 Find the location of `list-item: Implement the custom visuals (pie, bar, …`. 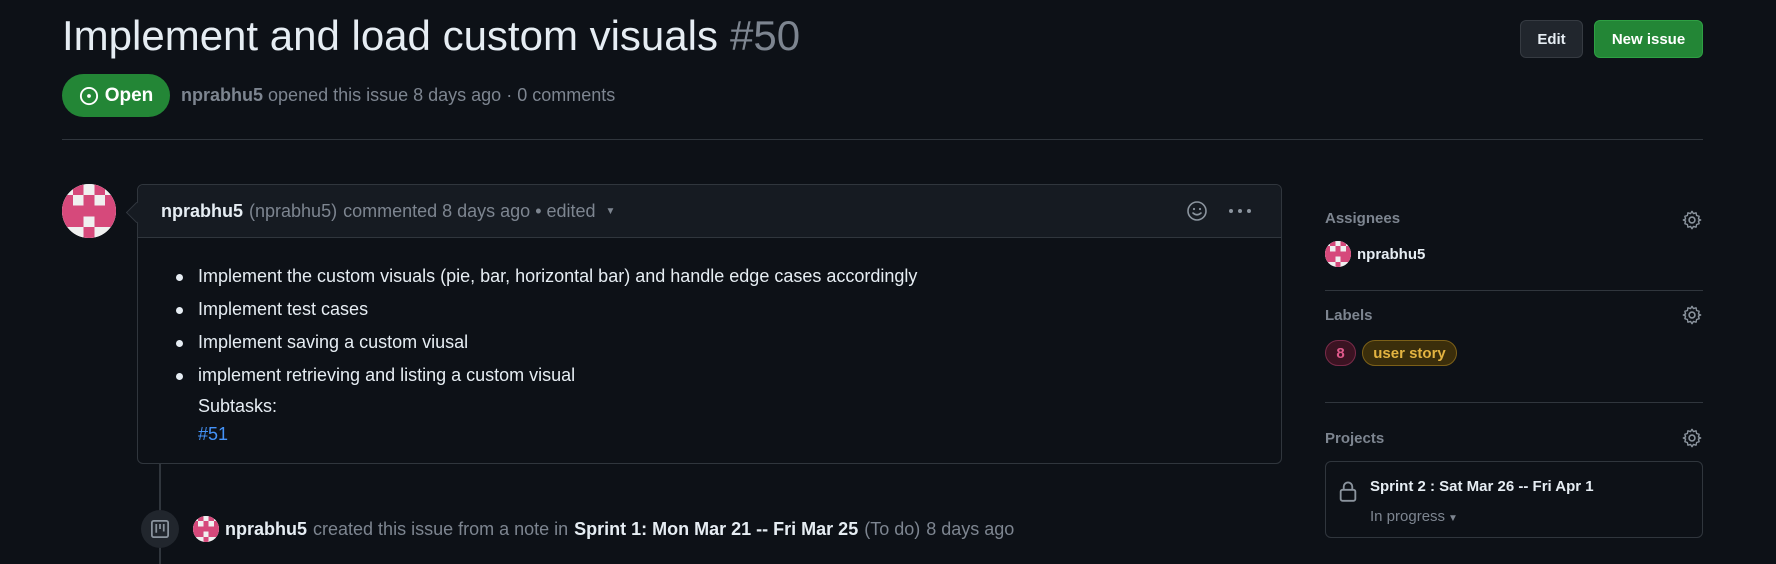

list-item: Implement the custom visuals (pie, bar, … is located at coordinates (728, 276).